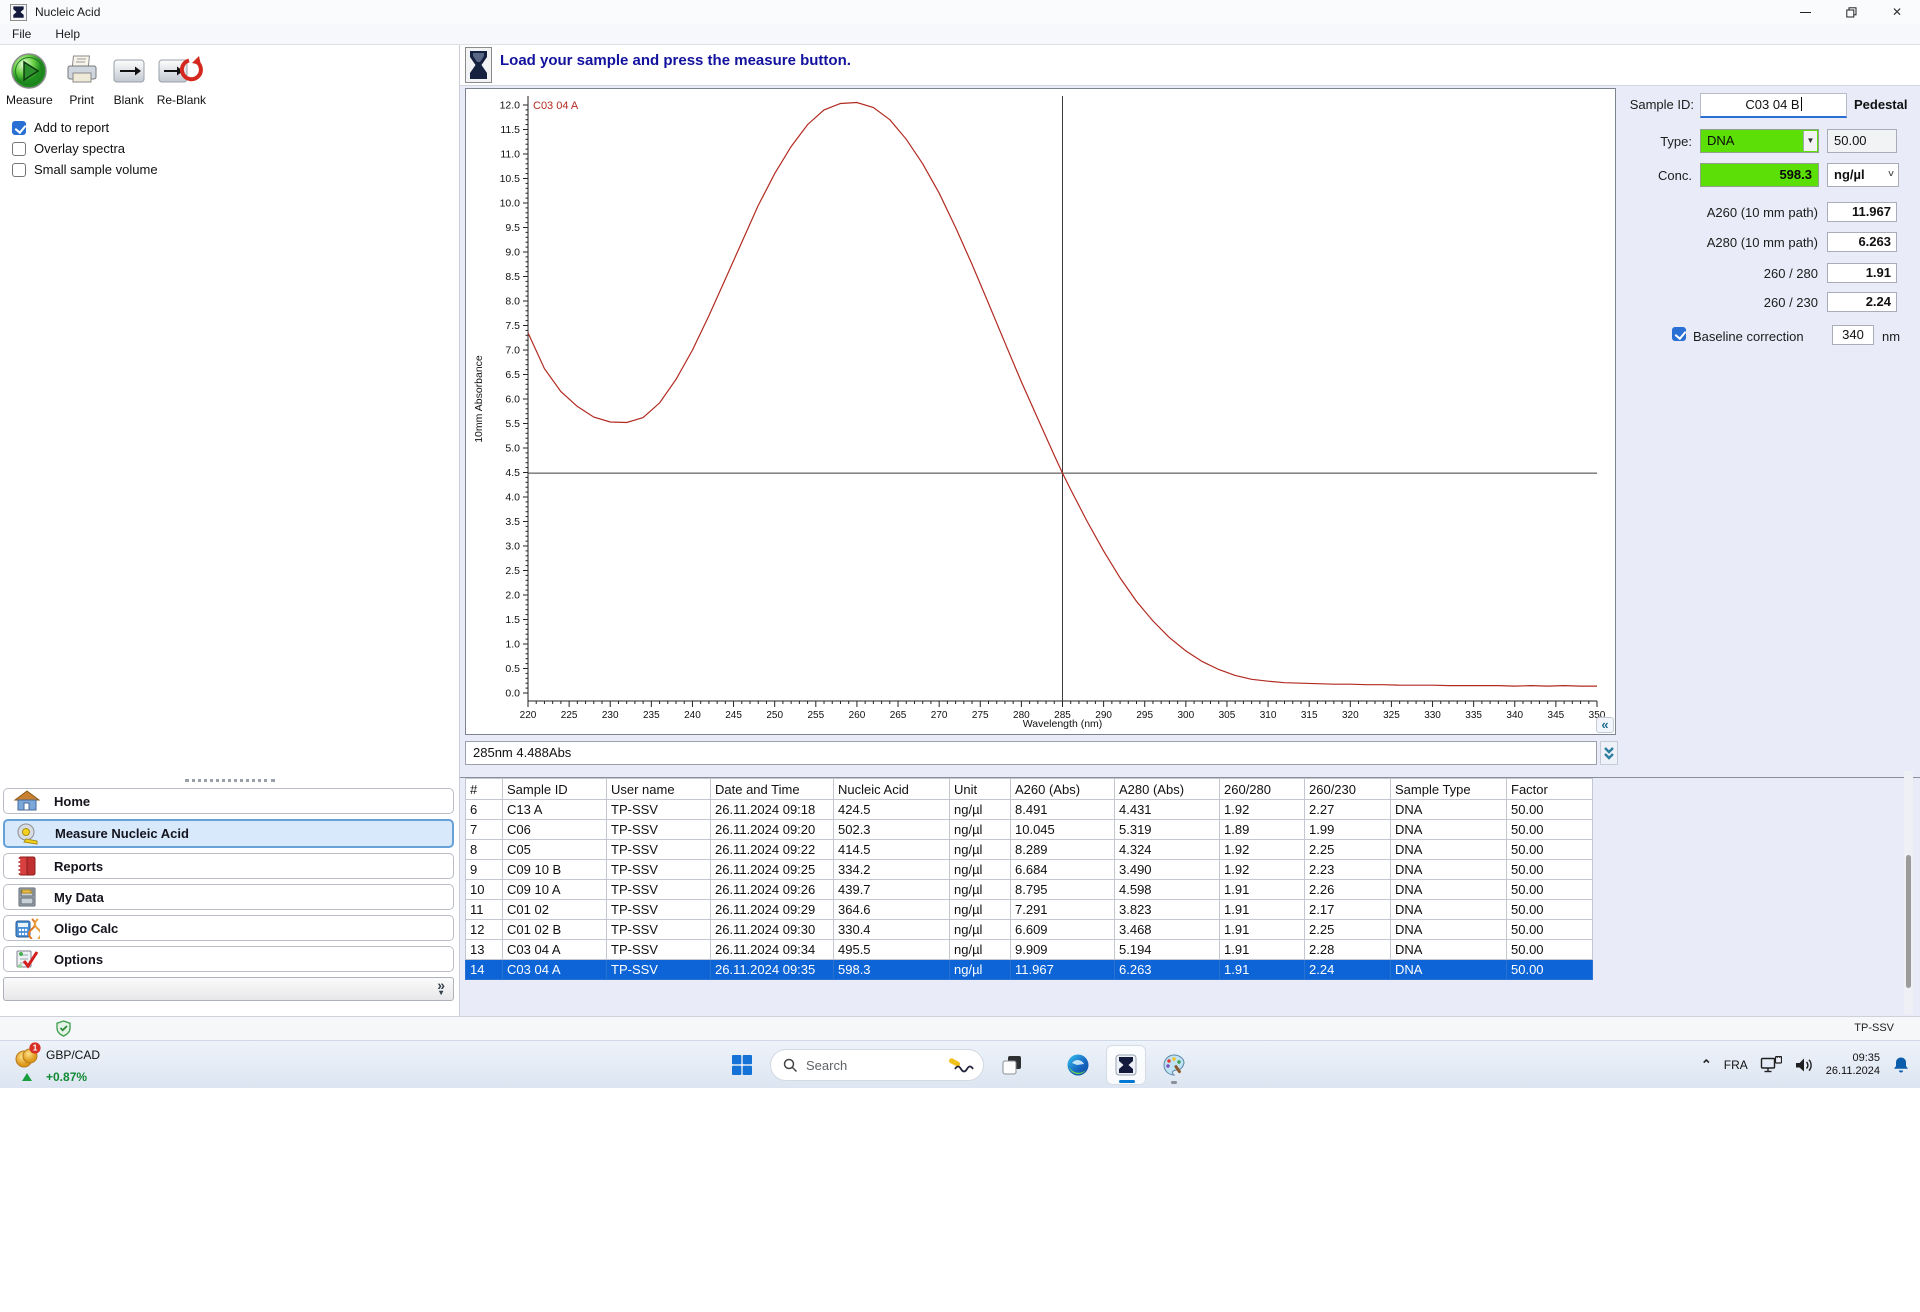  What do you see at coordinates (772, 969) in the screenshot?
I see `table-cell: 26.11.2024 09:35` at bounding box center [772, 969].